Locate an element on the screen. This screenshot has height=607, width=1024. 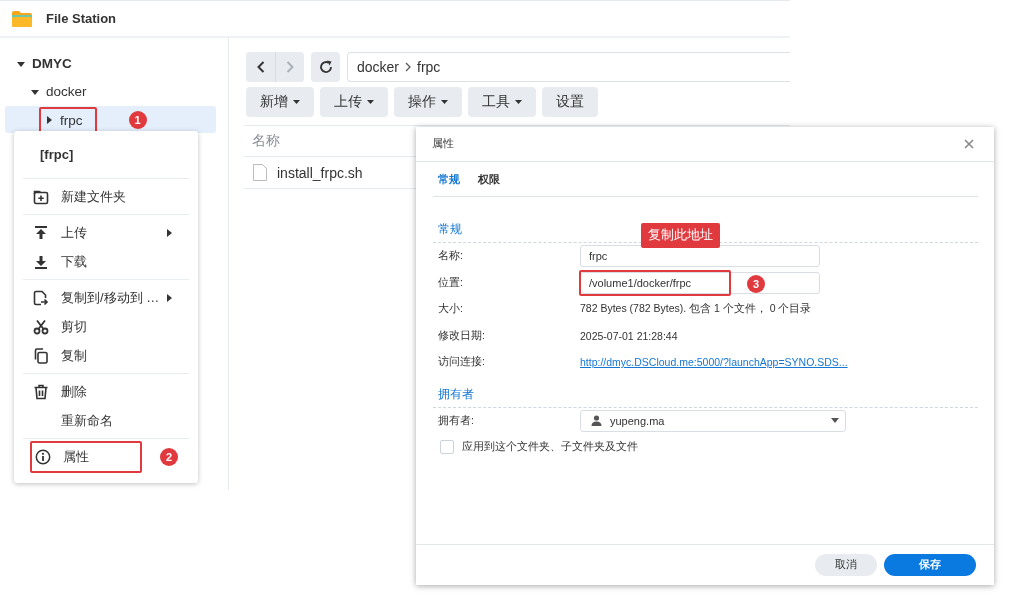
field-label: 修改日期: is located at coordinates (462, 335).